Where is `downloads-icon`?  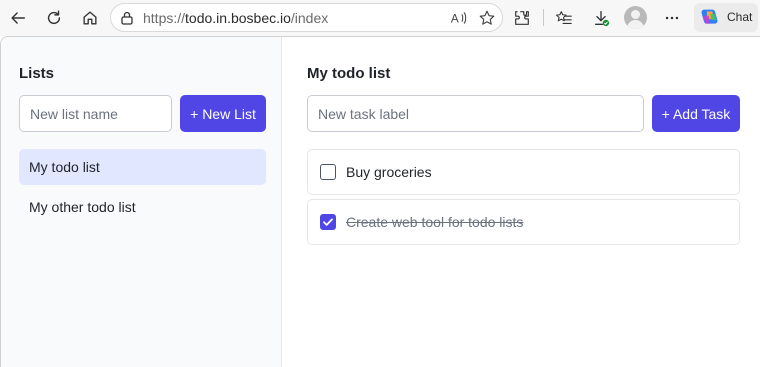 downloads-icon is located at coordinates (601, 18).